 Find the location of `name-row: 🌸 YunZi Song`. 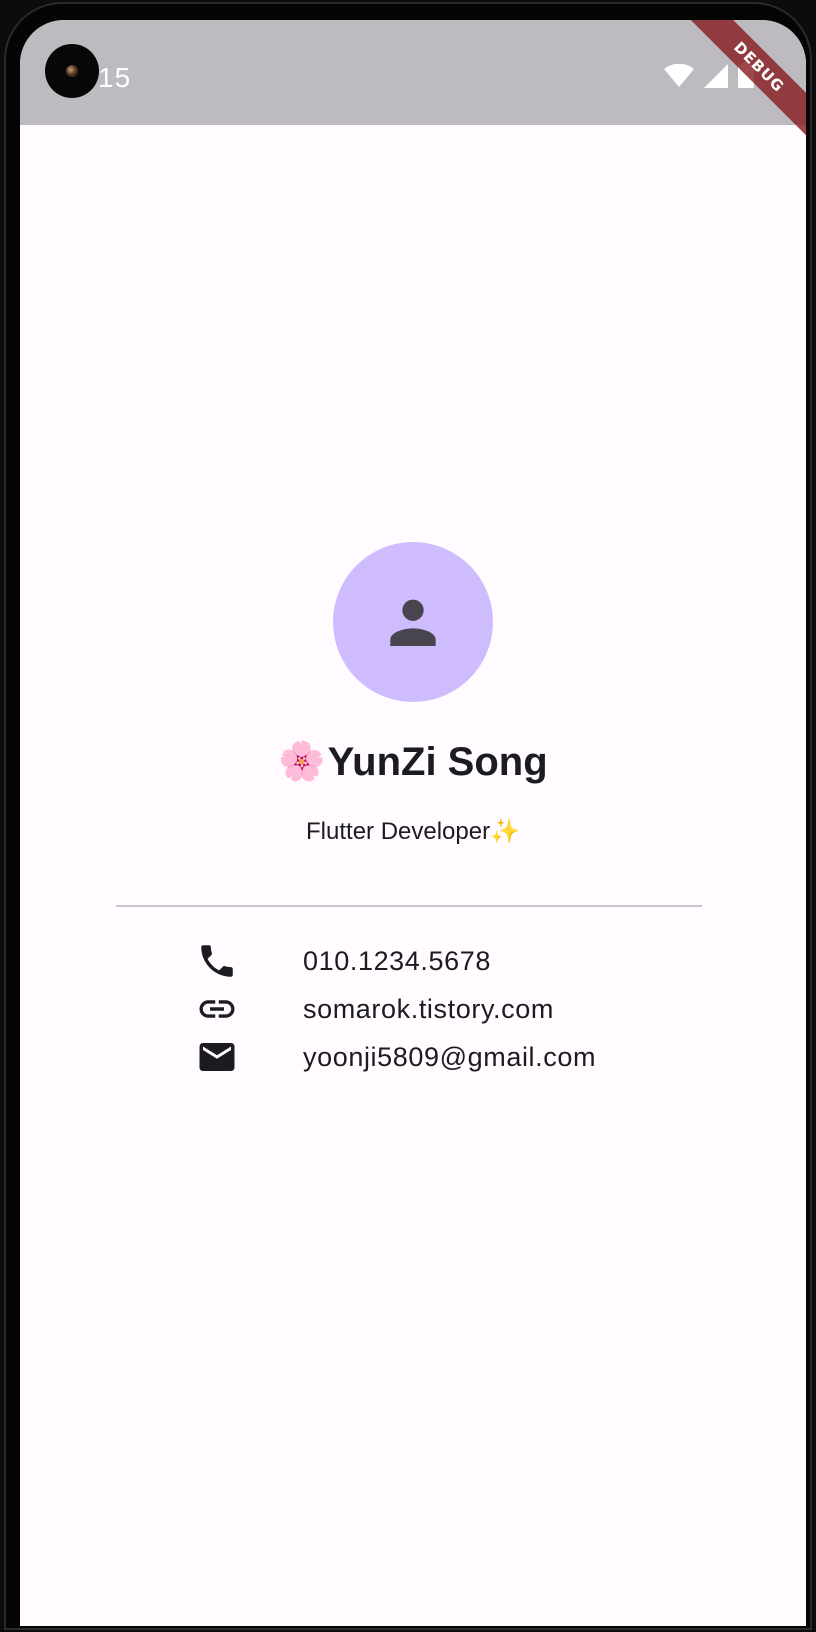

name-row: 🌸 YunZi Song is located at coordinates (413, 762).